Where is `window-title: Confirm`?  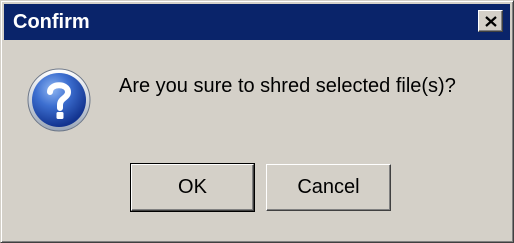
window-title: Confirm is located at coordinates (51, 22).